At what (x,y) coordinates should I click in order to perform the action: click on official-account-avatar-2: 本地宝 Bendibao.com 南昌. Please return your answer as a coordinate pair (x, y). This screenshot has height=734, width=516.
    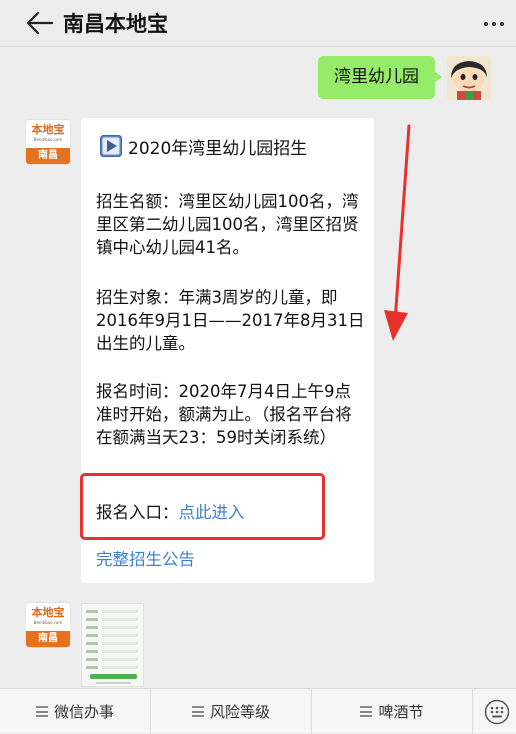
    Looking at the image, I should click on (48, 625).